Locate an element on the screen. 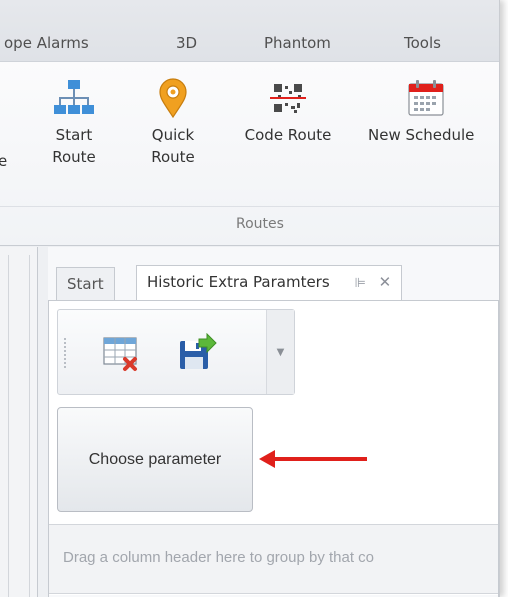 Image resolution: width=508 pixels, height=597 pixels. left-dock-pane is located at coordinates (19, 422).